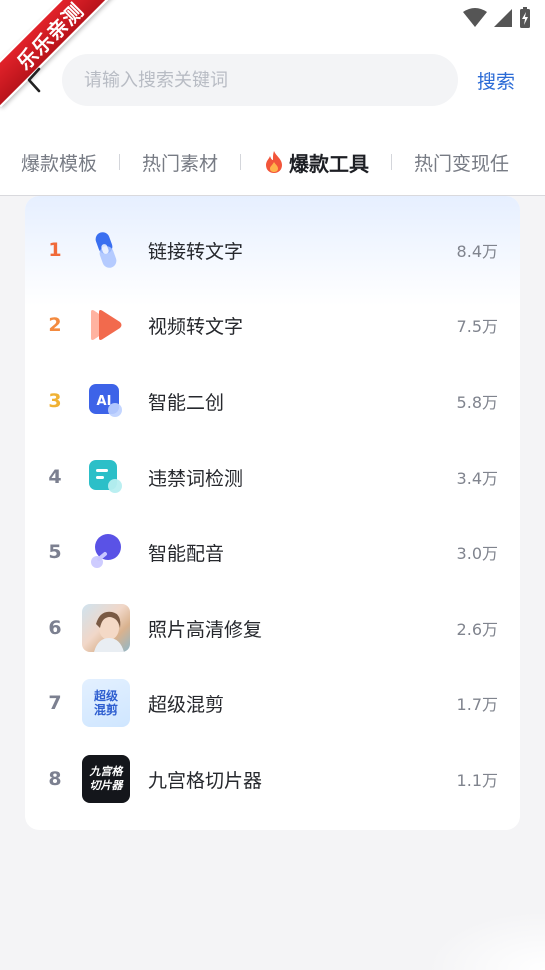 The image size is (545, 970). Describe the element at coordinates (272, 477) in the screenshot. I see `list-item: 4 违禁词检测 3.4万` at that location.